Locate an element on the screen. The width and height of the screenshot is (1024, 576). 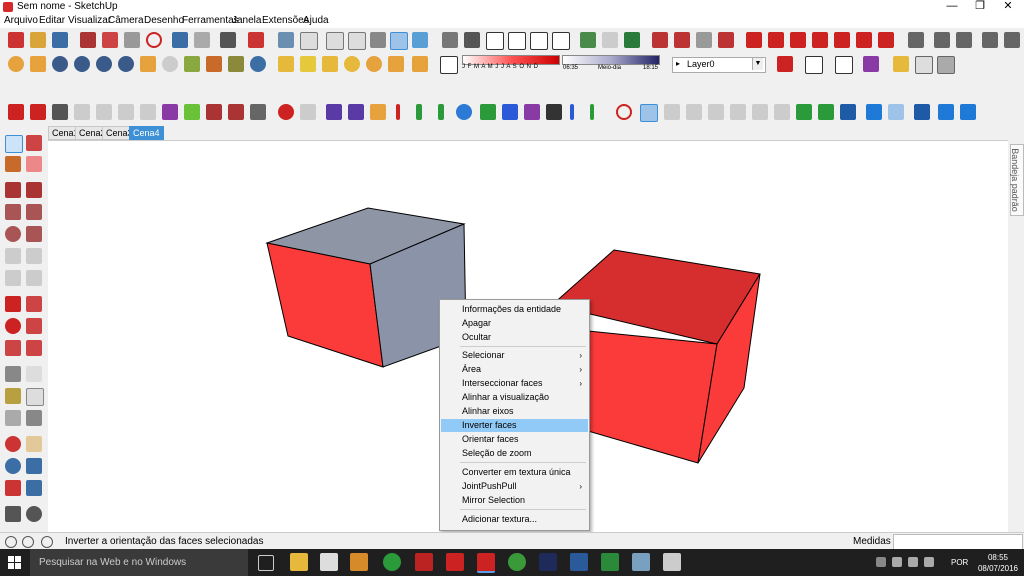
media-player-icon is located at coordinates (359, 562).